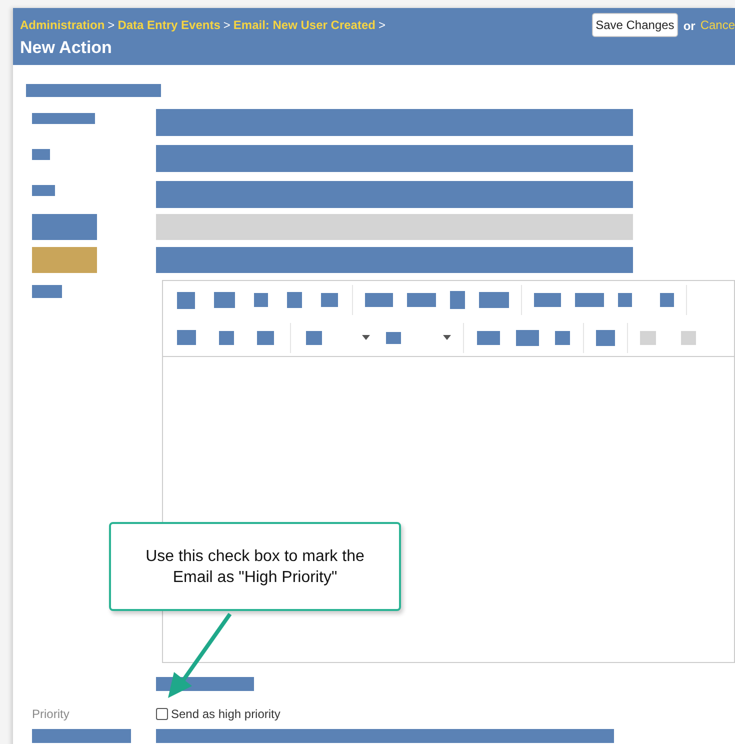 The width and height of the screenshot is (735, 744). I want to click on breadcrumb-link: Data Entry Events, so click(169, 25).